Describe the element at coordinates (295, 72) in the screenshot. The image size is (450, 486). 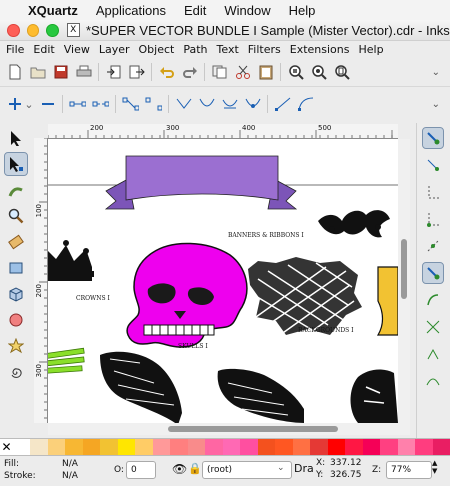
I see `zoom-selection-icon` at that location.